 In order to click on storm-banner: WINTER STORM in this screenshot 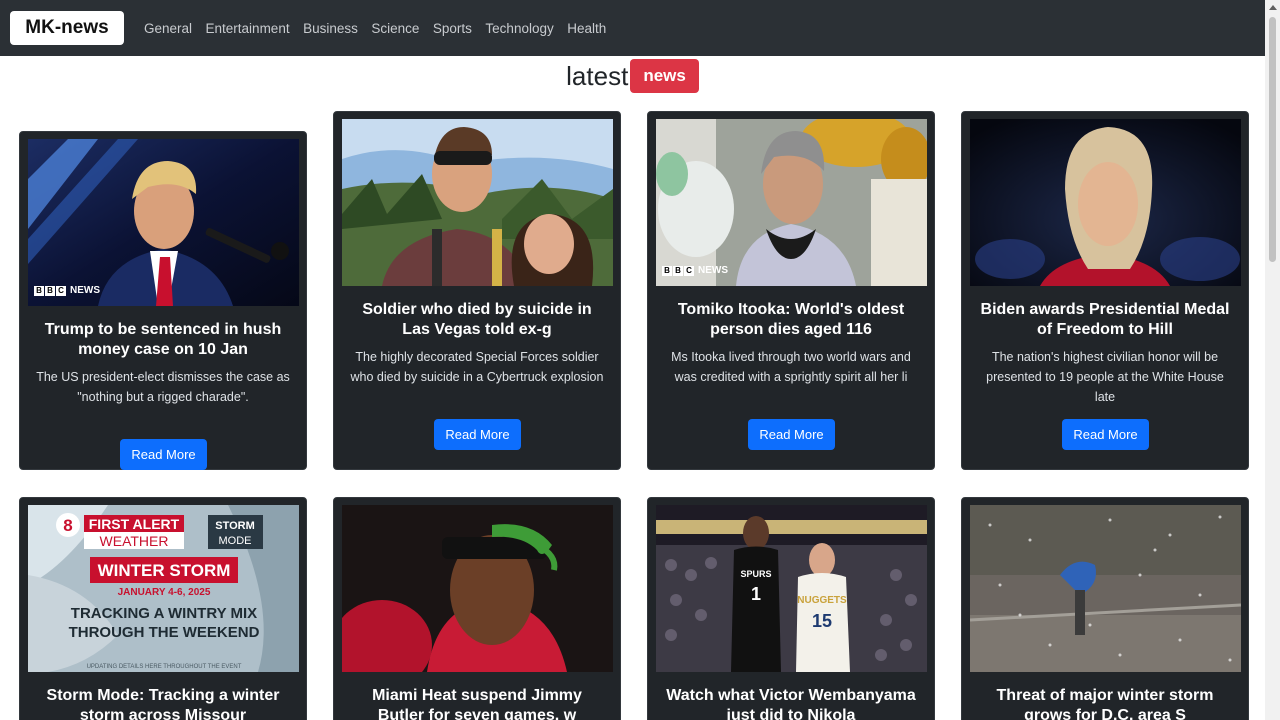, I will do `click(164, 570)`.